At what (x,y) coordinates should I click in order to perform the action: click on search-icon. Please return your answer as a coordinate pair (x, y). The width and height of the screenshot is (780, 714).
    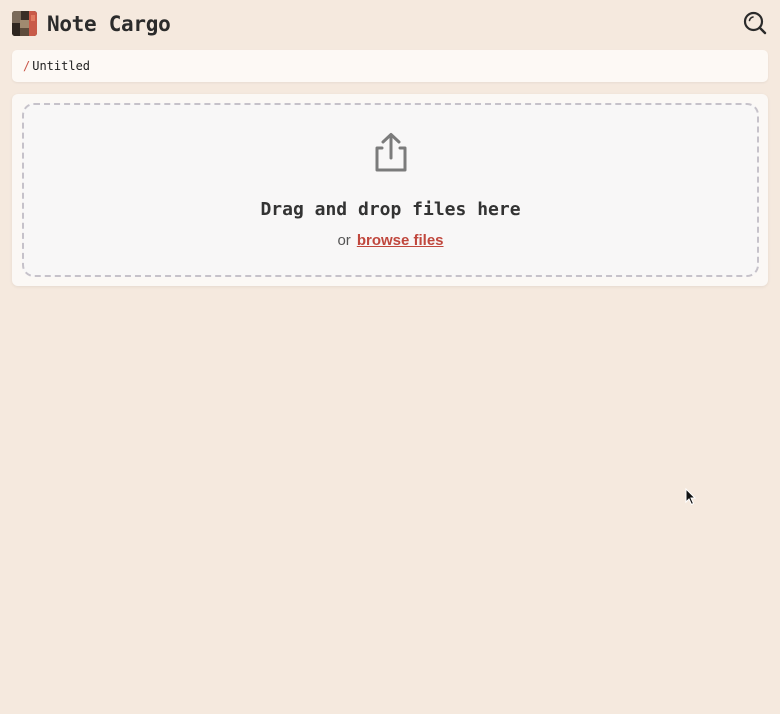
    Looking at the image, I should click on (755, 23).